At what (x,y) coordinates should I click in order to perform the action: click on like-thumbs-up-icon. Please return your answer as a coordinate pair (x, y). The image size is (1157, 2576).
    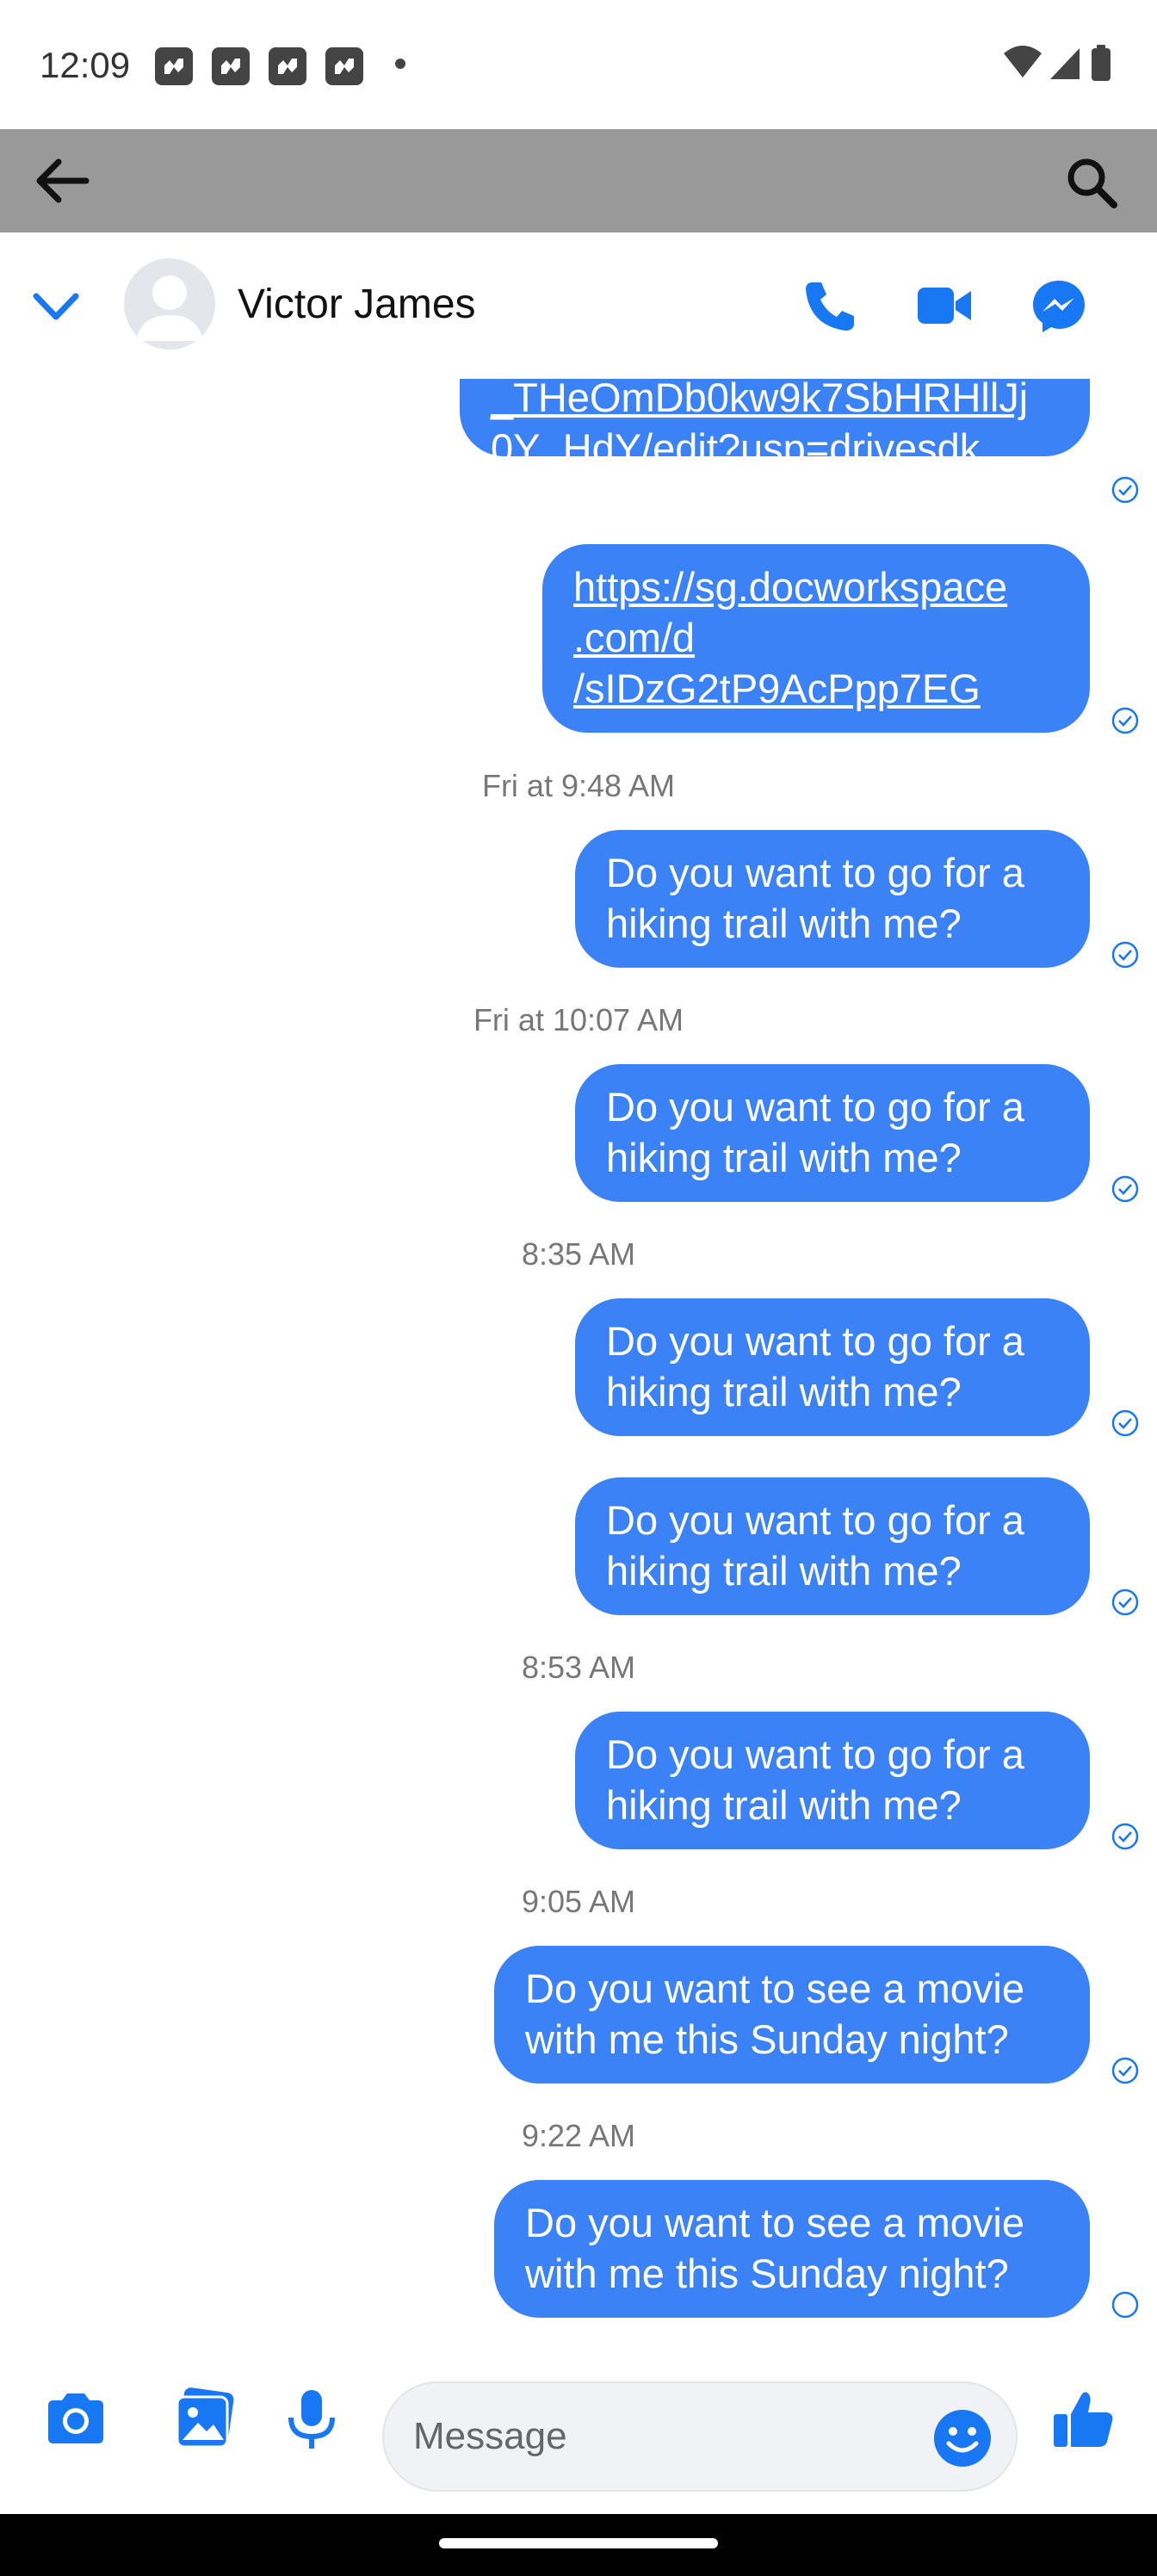
    Looking at the image, I should click on (1083, 2419).